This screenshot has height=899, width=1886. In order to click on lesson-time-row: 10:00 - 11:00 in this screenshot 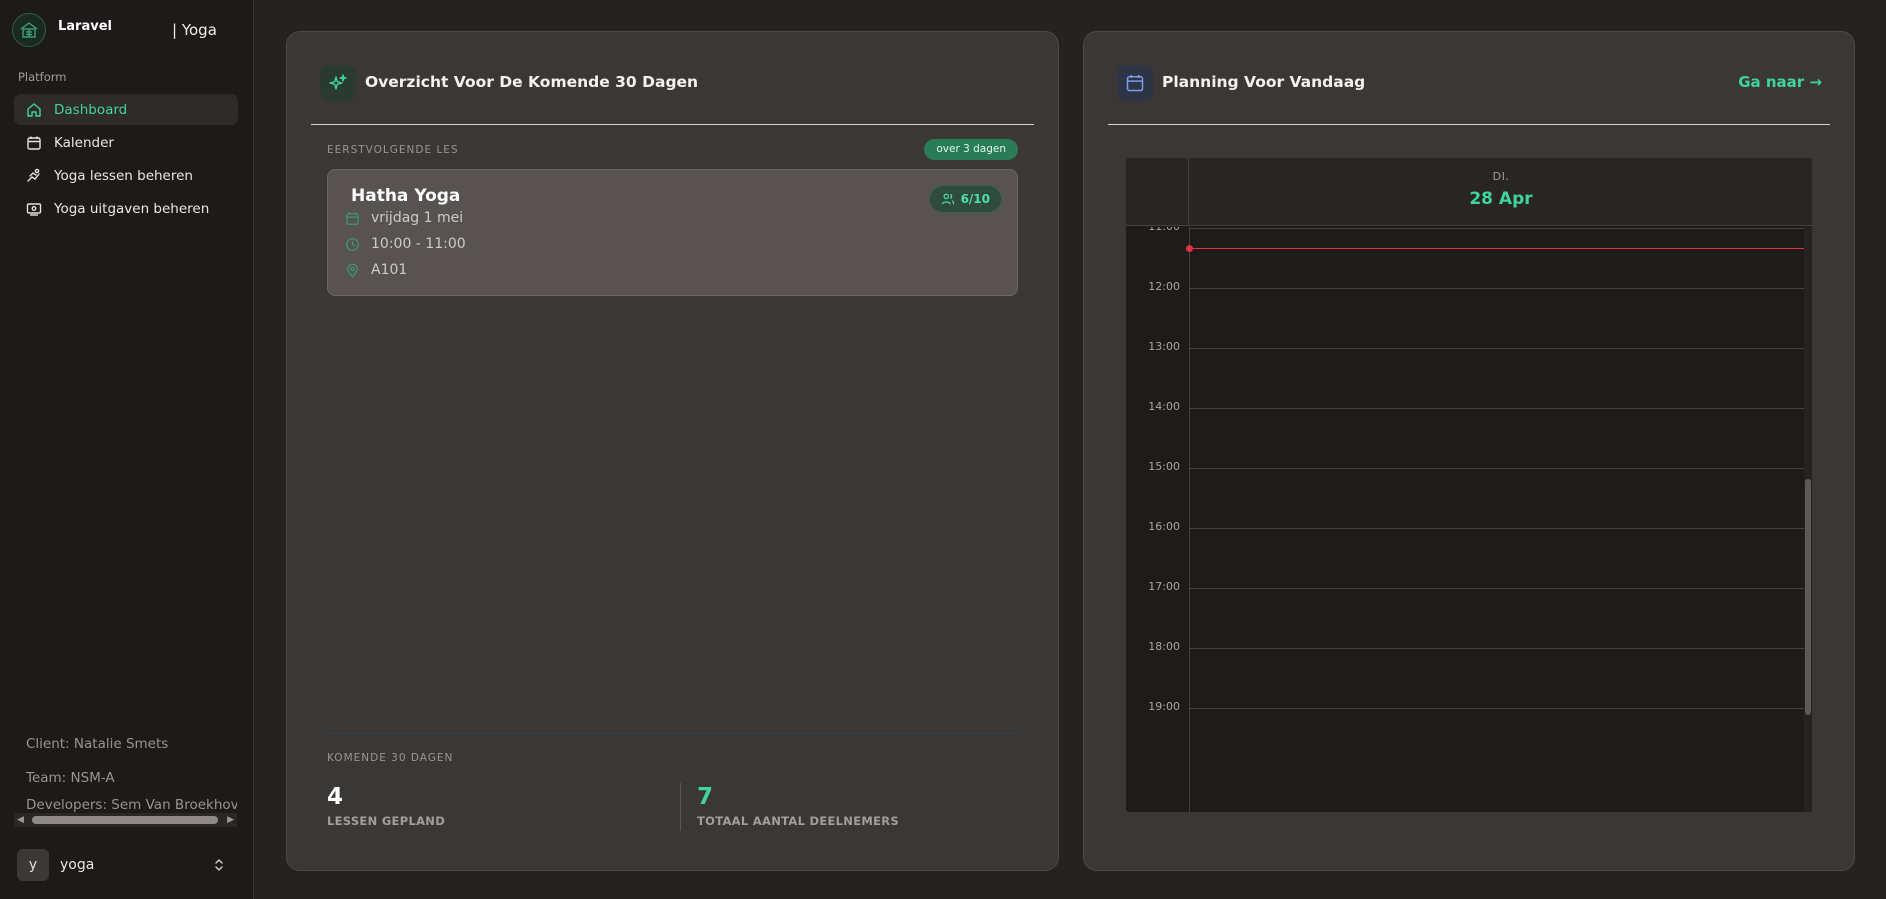, I will do `click(405, 244)`.